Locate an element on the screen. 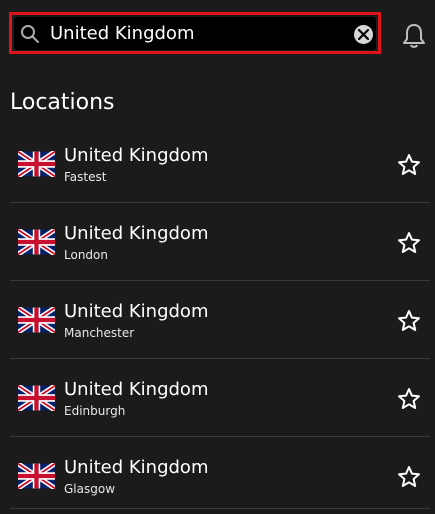 The height and width of the screenshot is (514, 435). search-input: United Kingdom is located at coordinates (122, 33).